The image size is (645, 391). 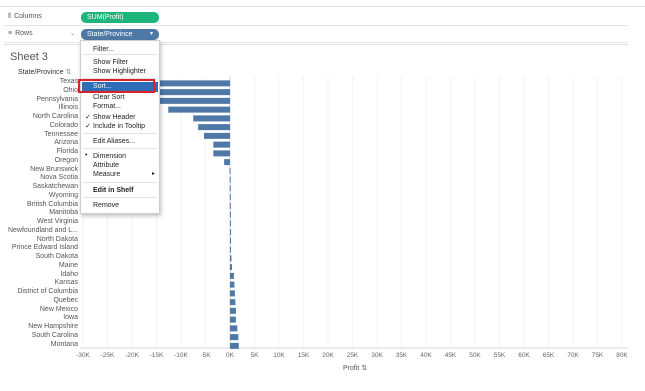 What do you see at coordinates (113, 190) in the screenshot?
I see `menu-item-edit-in-shelf: Edit in Shelf` at bounding box center [113, 190].